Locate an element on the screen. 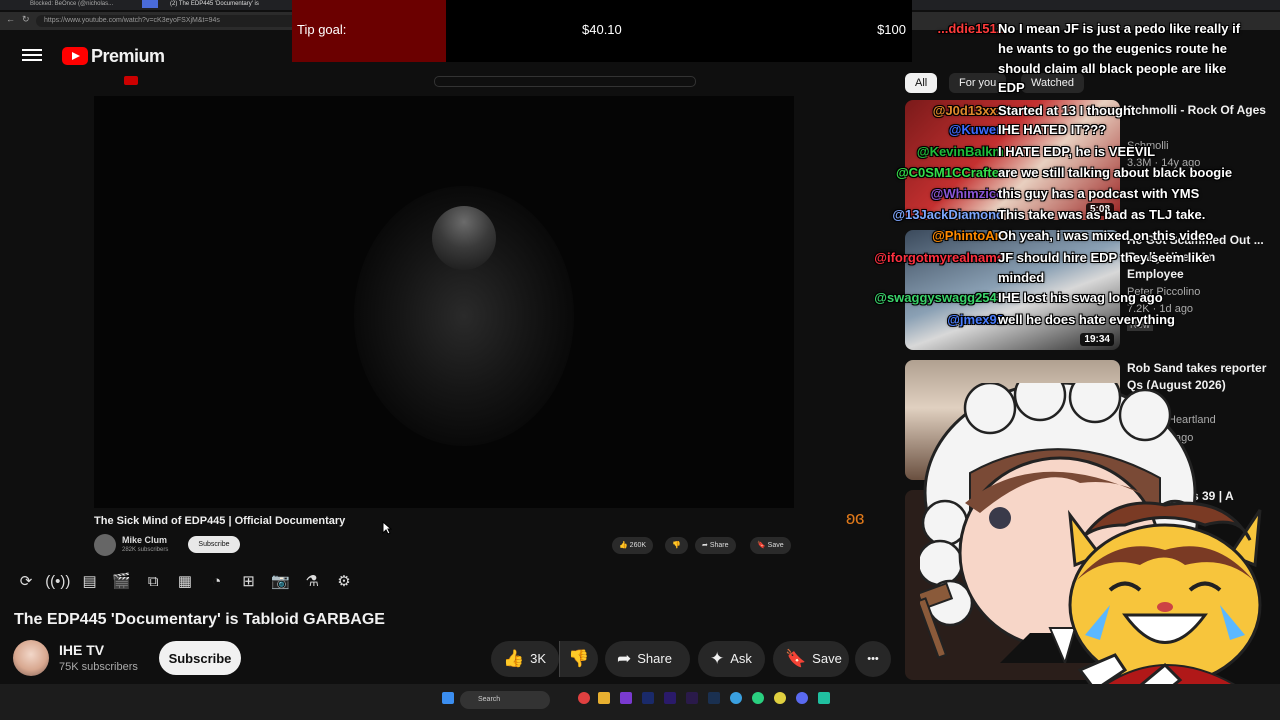  settings-gear-icon: ⚙ is located at coordinates (344, 581).